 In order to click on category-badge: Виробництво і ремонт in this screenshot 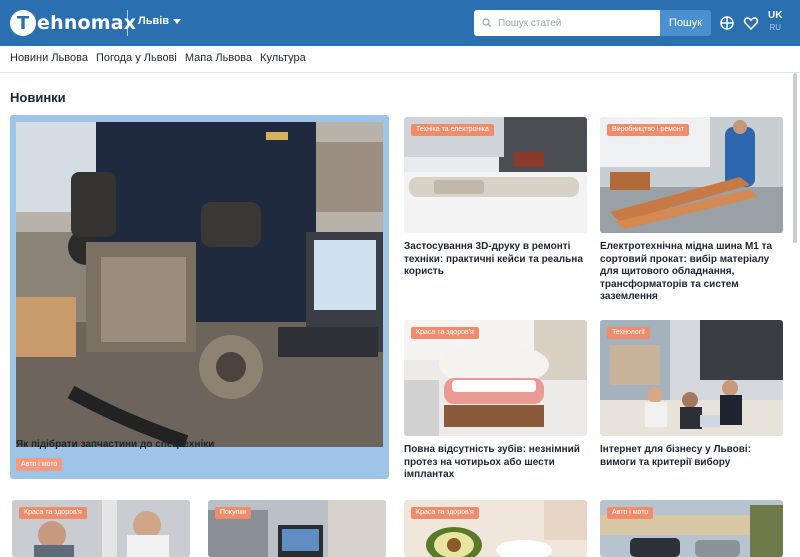, I will do `click(648, 130)`.